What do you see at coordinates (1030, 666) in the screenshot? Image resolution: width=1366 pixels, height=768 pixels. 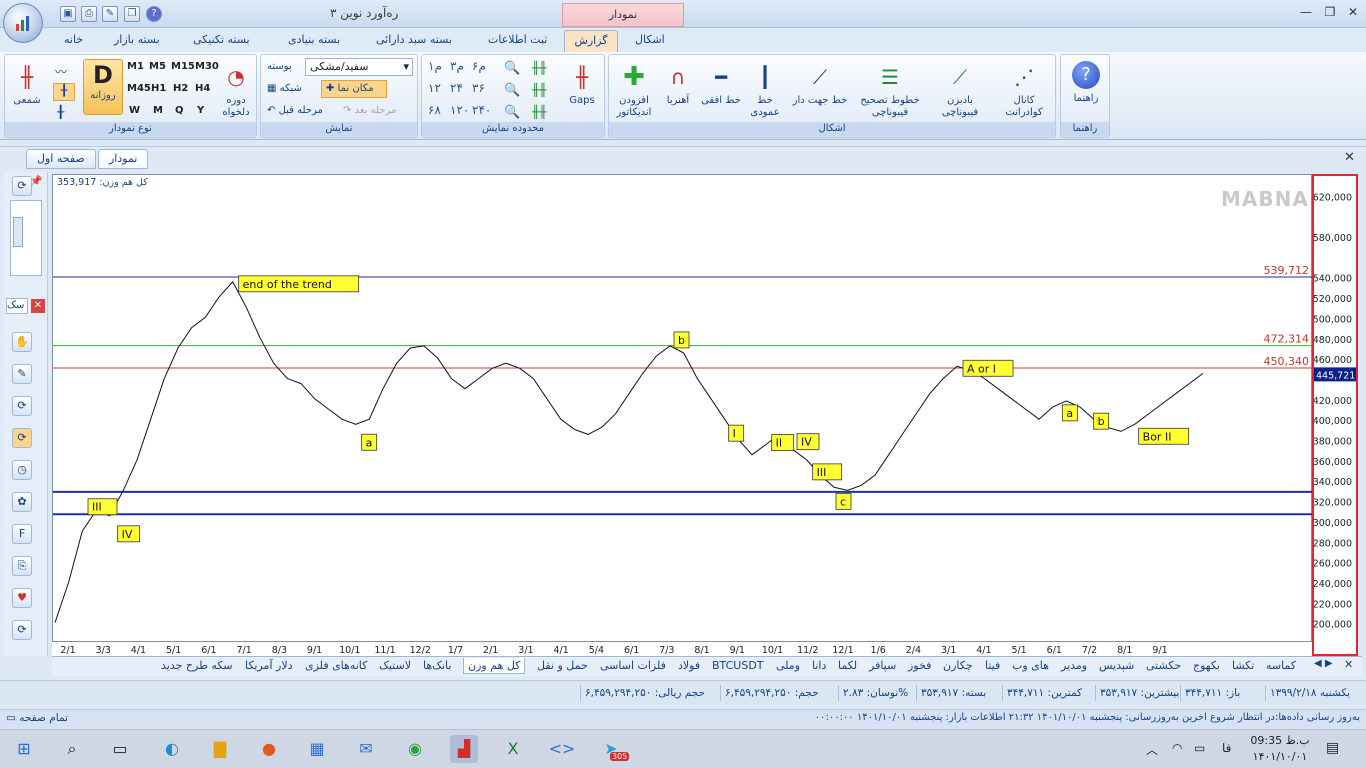 I see `sheet-tab: های وب` at bounding box center [1030, 666].